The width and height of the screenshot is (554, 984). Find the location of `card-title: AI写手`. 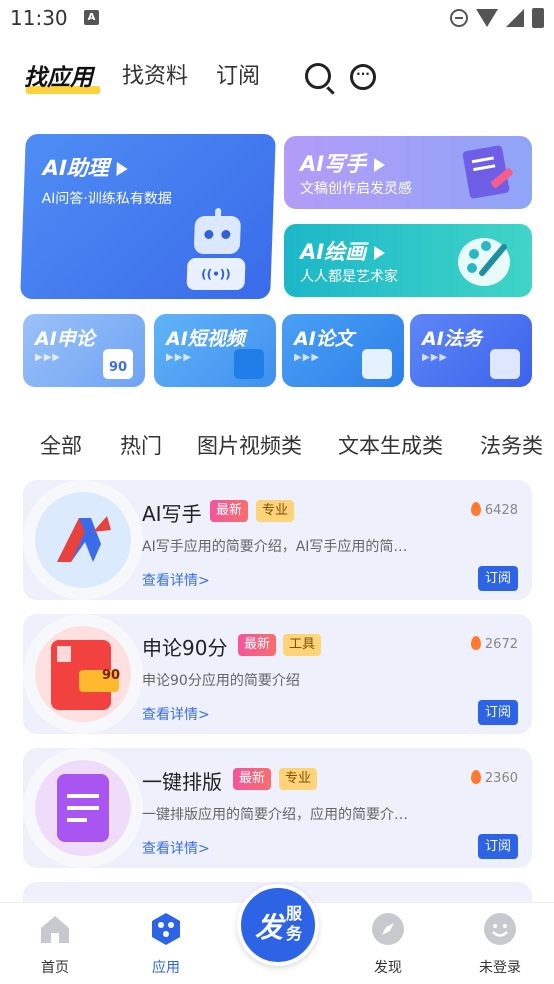

card-title: AI写手 is located at coordinates (343, 163).